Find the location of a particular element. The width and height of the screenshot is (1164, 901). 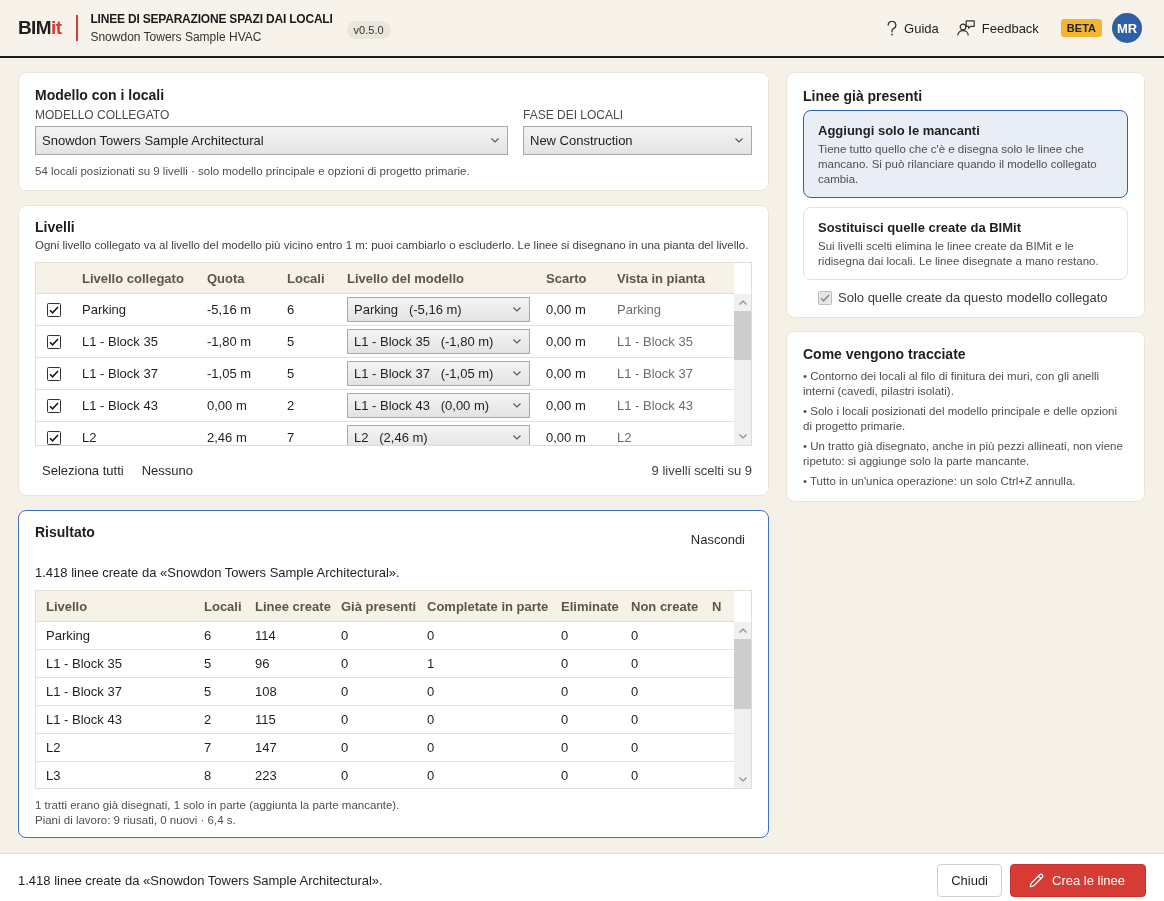

selection-button: Nessuno is located at coordinates (167, 470).